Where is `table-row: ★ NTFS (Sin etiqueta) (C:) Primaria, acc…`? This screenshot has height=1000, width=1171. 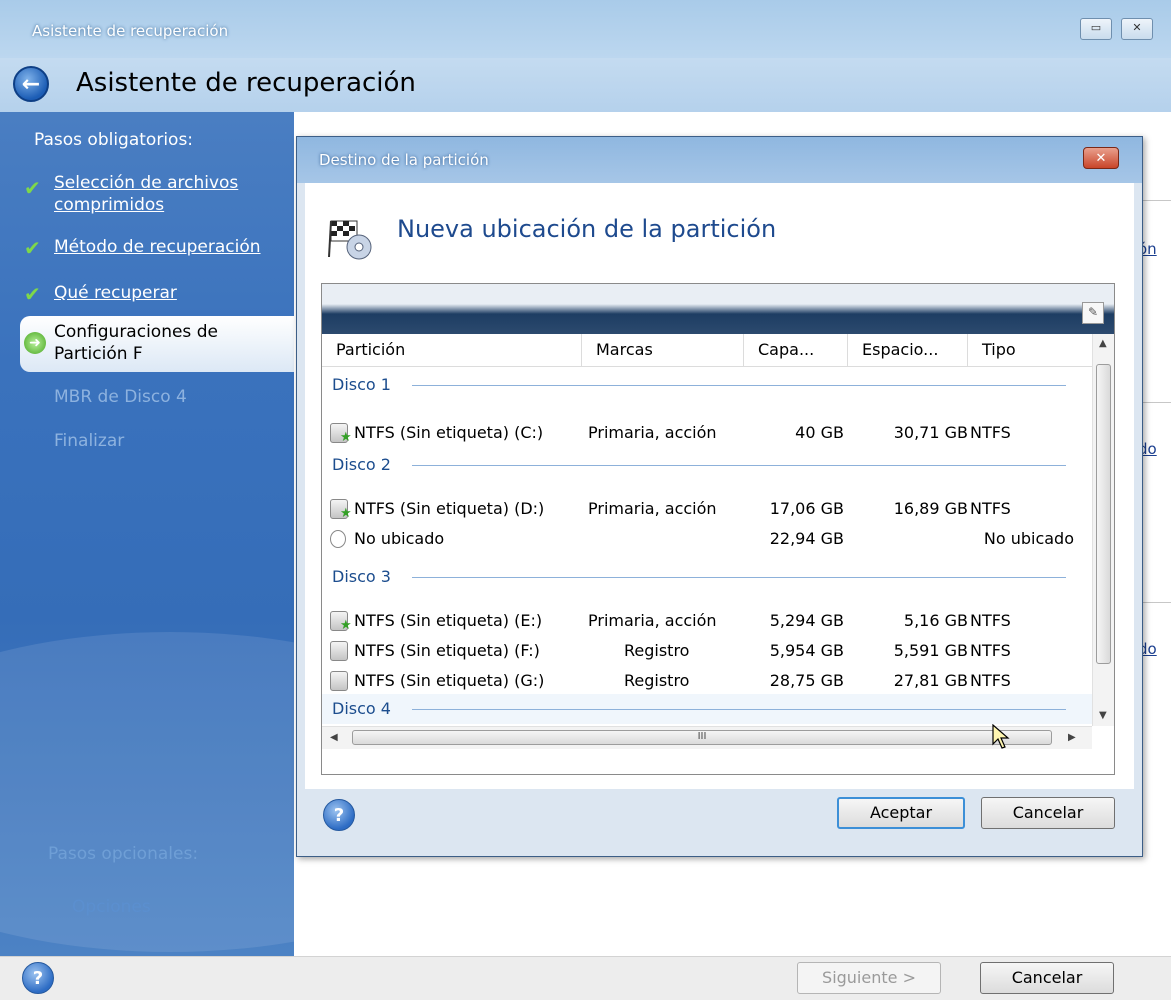 table-row: ★ NTFS (Sin etiqueta) (C:) Primaria, acc… is located at coordinates (707, 433).